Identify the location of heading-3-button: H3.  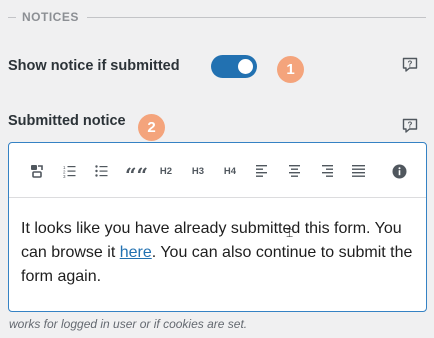
(198, 171).